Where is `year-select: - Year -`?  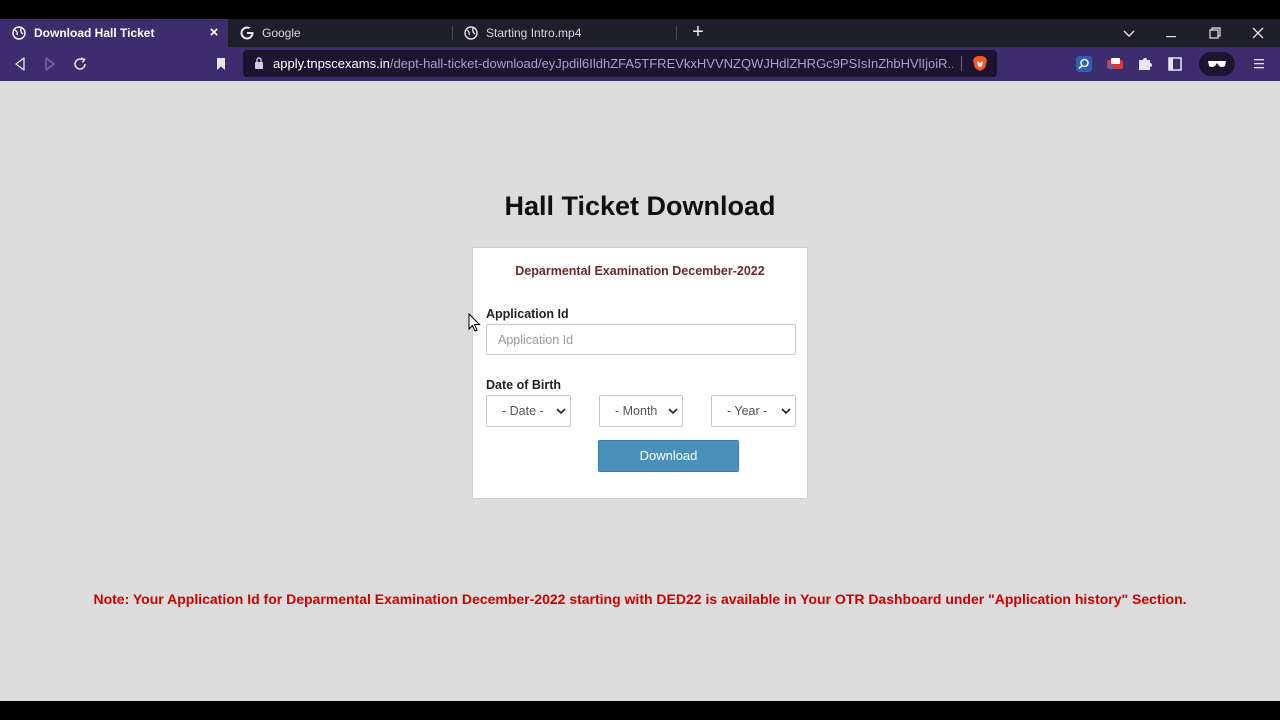 year-select: - Year - is located at coordinates (753, 411).